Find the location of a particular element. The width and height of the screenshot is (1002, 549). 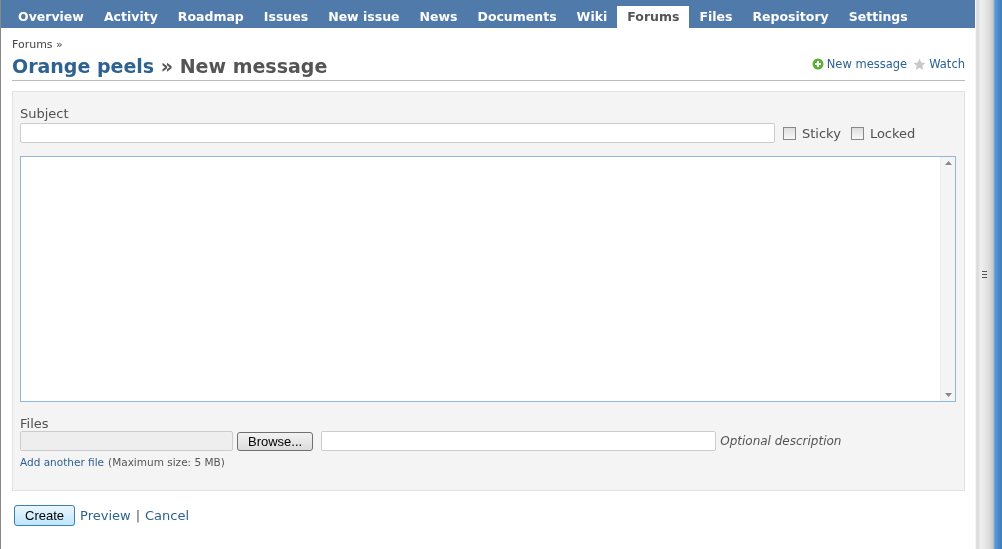

tab: Wiki is located at coordinates (592, 17).